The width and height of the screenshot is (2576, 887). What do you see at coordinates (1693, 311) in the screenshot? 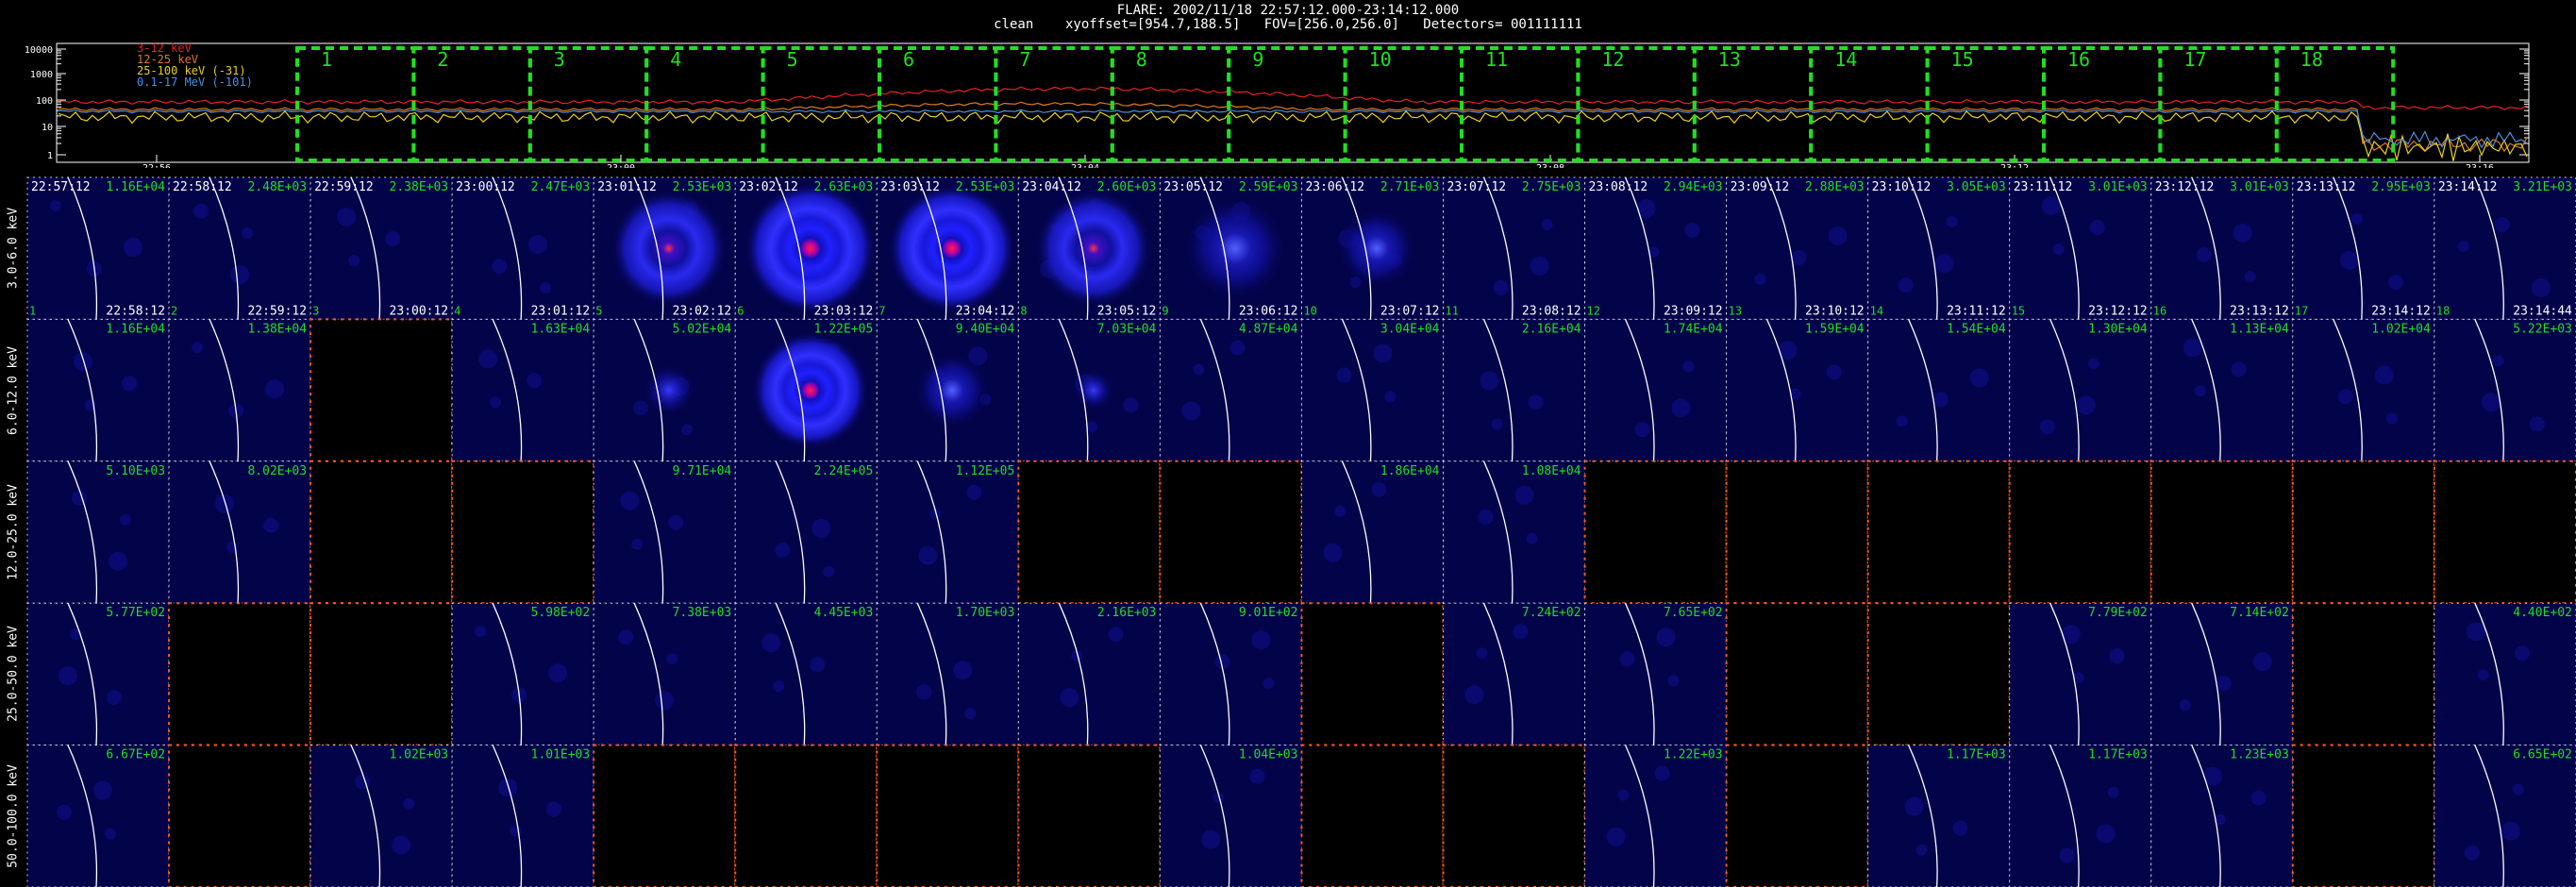
I see `image-end-time: 23:09:12` at bounding box center [1693, 311].